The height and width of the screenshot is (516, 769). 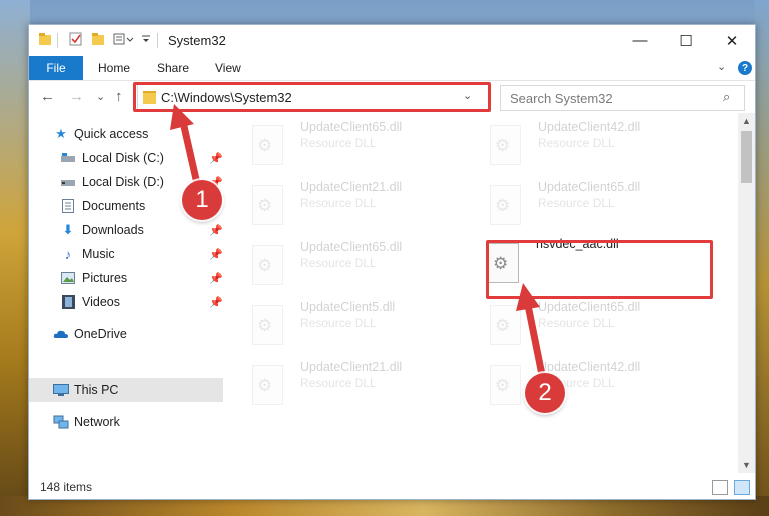 I want to click on large-icons-view-icon, so click(x=742, y=487).